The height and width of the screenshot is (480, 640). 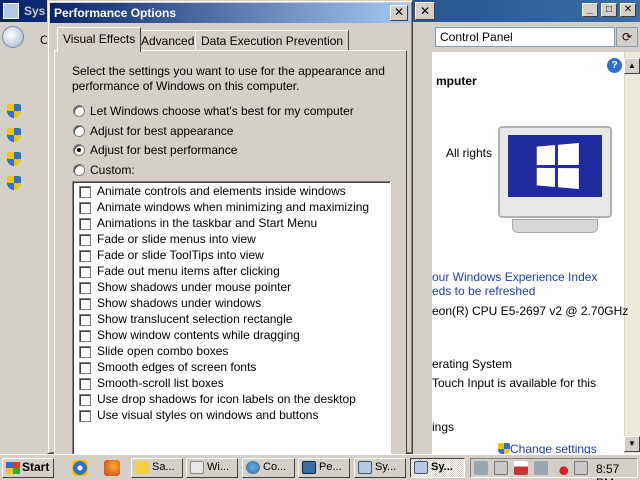 What do you see at coordinates (36, 467) in the screenshot?
I see `start-label: Start` at bounding box center [36, 467].